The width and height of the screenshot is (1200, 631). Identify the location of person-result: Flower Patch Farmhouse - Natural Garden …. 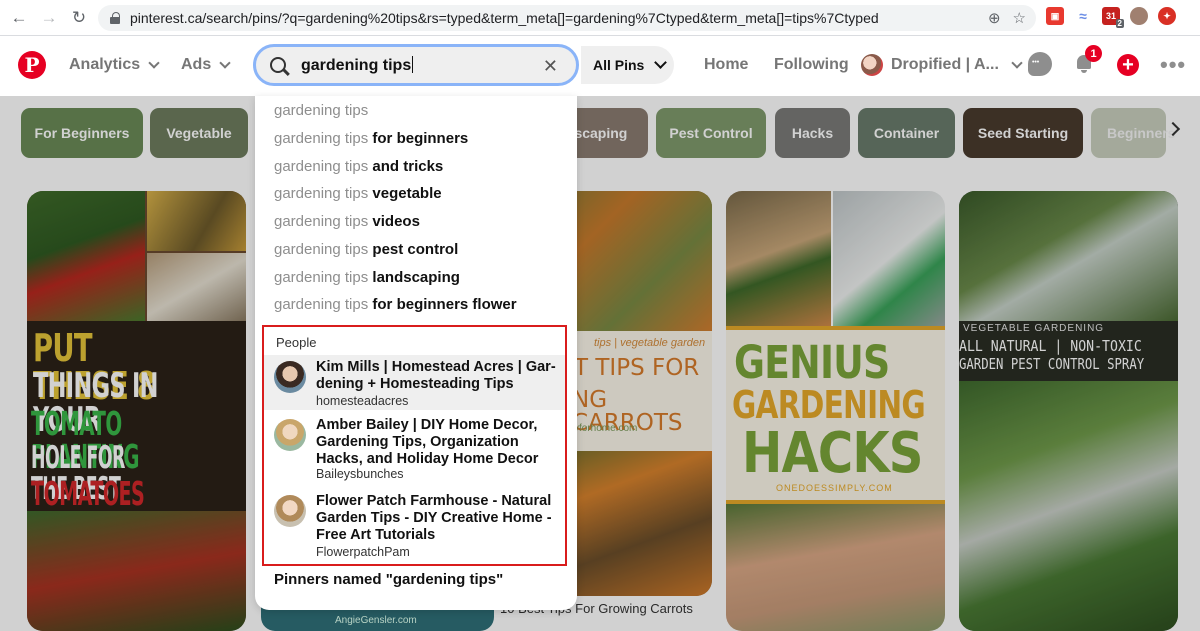
(414, 527).